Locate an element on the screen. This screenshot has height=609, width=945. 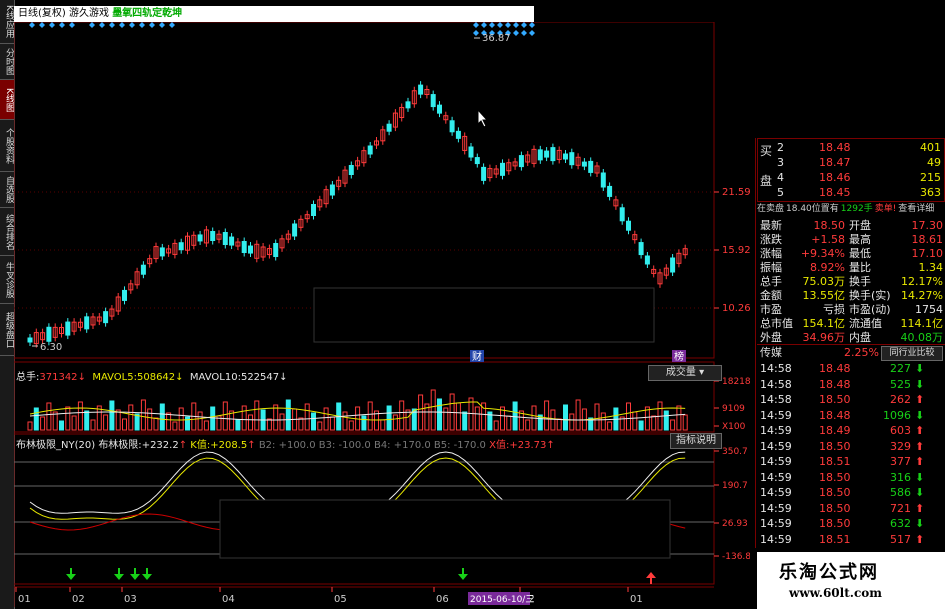
left-tab: 超级盘口 is located at coordinates (7, 330).